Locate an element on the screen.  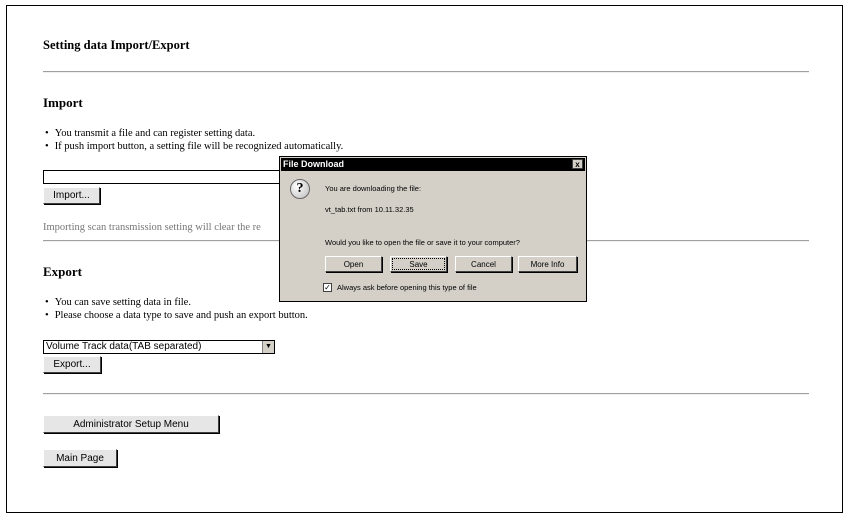
dialog-title: File Download is located at coordinates (314, 164).